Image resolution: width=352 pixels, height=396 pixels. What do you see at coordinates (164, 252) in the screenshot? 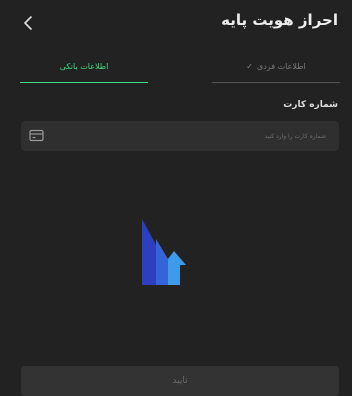
I see `app-logo-icon` at bounding box center [164, 252].